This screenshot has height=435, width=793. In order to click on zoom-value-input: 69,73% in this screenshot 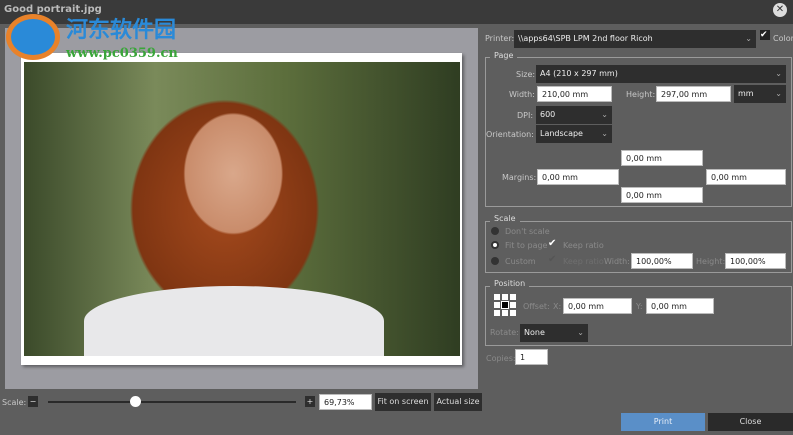, I will do `click(345, 402)`.